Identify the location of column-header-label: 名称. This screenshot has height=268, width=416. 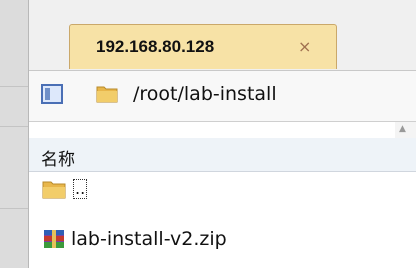
(58, 160).